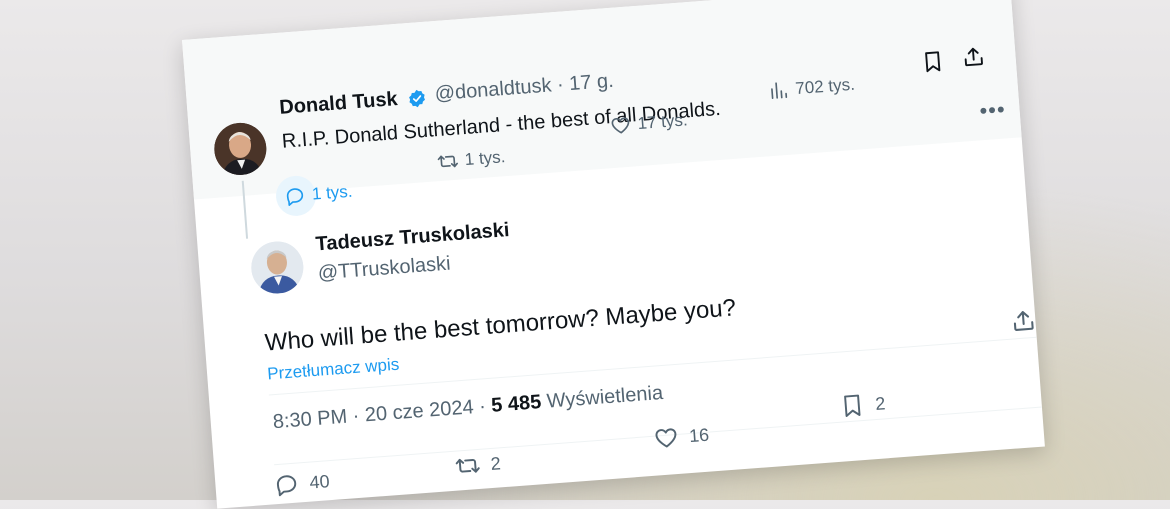 The width and height of the screenshot is (1170, 509). Describe the element at coordinates (516, 404) in the screenshot. I see `tweet-view-count: 5 485` at that location.